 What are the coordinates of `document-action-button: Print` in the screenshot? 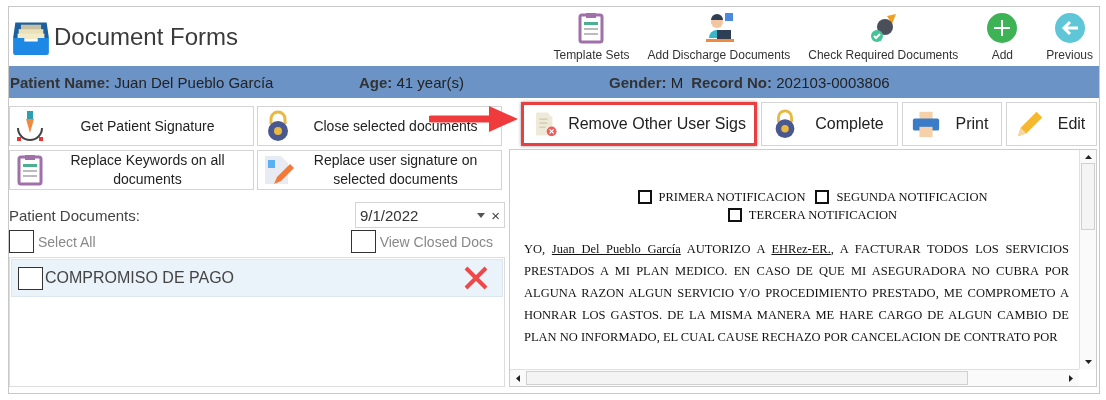 It's located at (952, 124).